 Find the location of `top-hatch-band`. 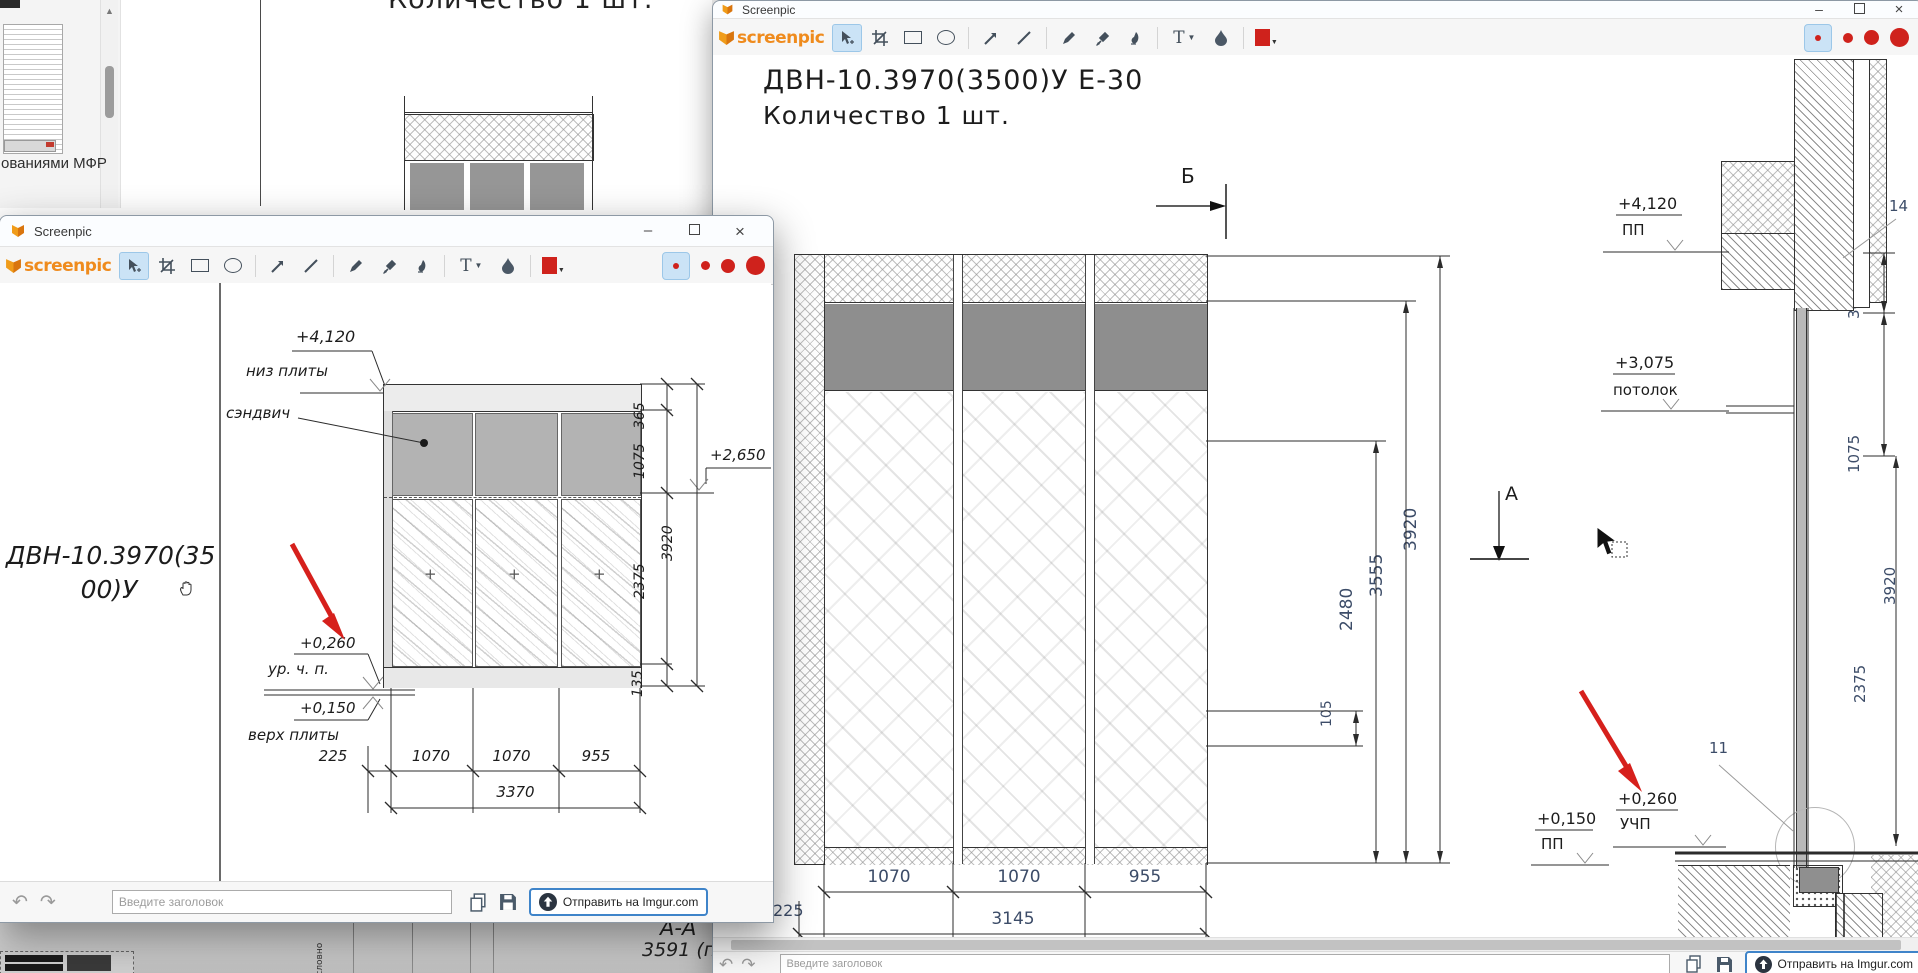

top-hatch-band is located at coordinates (1016, 279).